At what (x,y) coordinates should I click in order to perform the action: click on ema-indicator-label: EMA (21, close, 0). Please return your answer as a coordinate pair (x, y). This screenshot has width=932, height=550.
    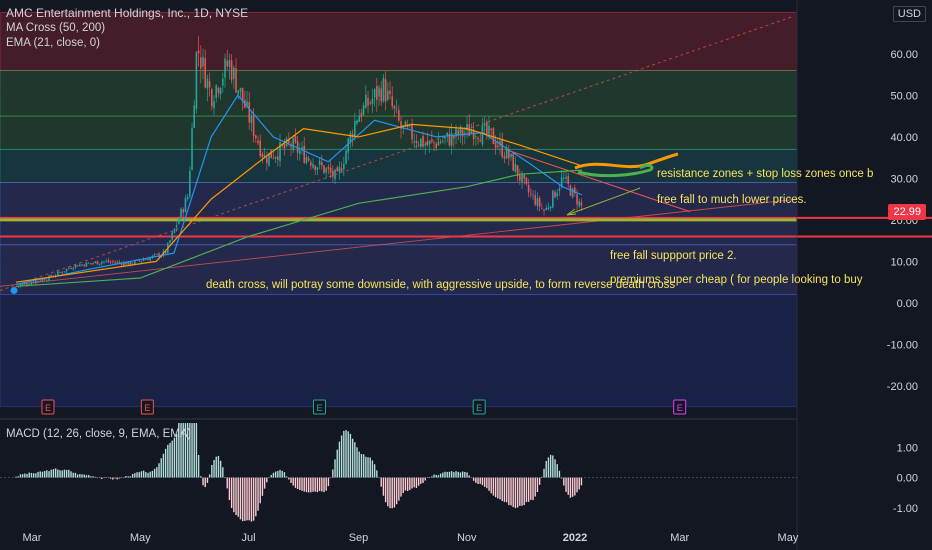
    Looking at the image, I should click on (127, 43).